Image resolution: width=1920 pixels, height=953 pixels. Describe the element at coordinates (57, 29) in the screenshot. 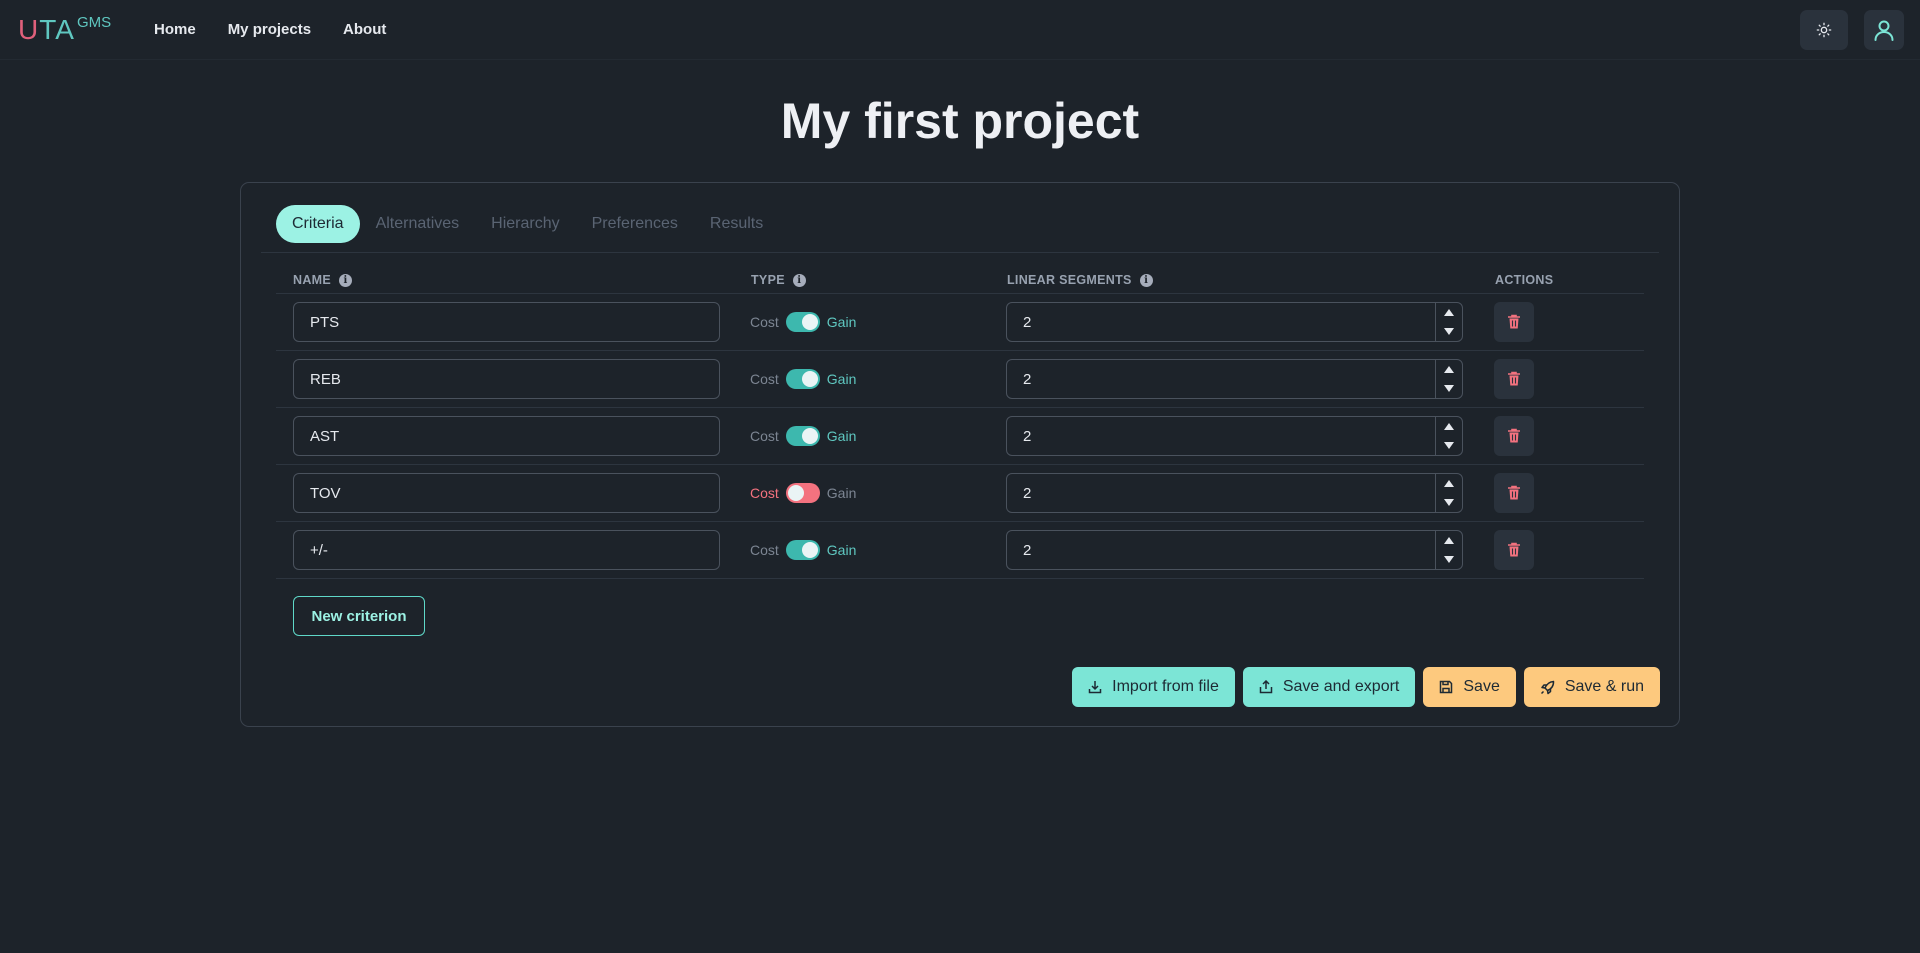

I see `logo-ta: TA` at that location.